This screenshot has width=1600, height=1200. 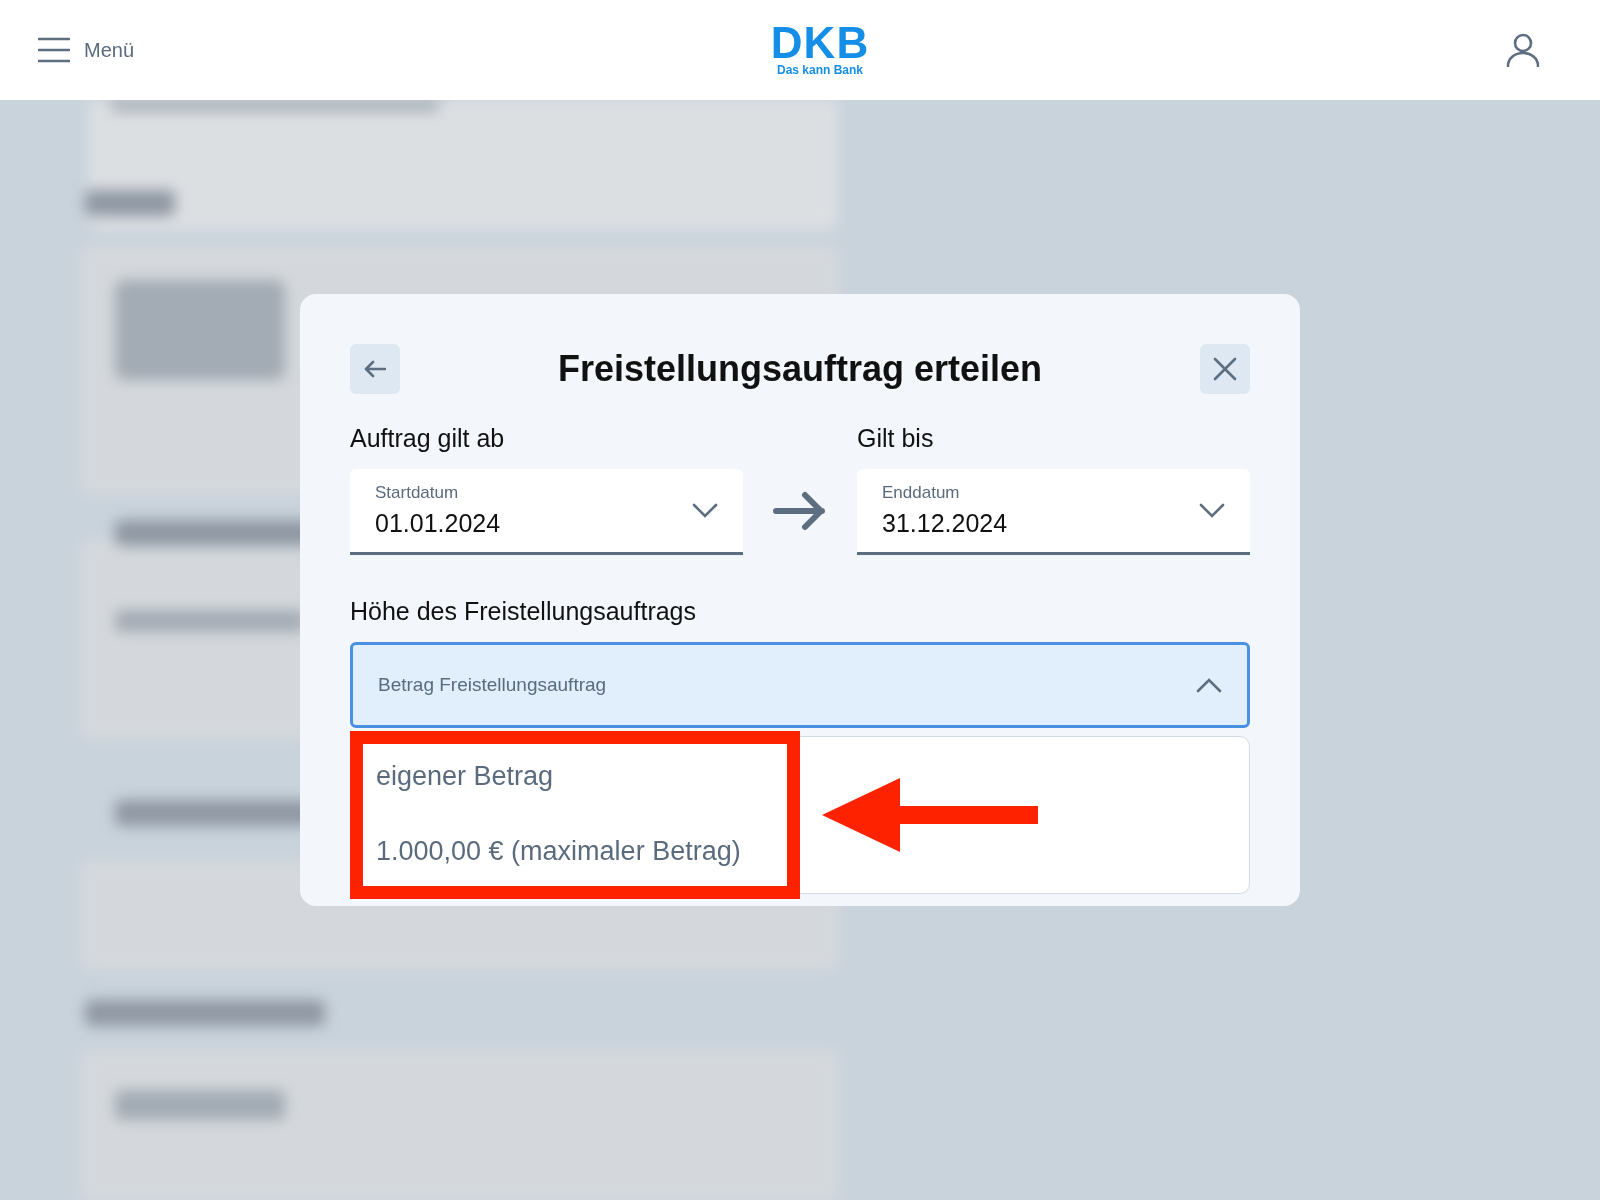 I want to click on dropdown-option: eigener Betrag, so click(x=800, y=776).